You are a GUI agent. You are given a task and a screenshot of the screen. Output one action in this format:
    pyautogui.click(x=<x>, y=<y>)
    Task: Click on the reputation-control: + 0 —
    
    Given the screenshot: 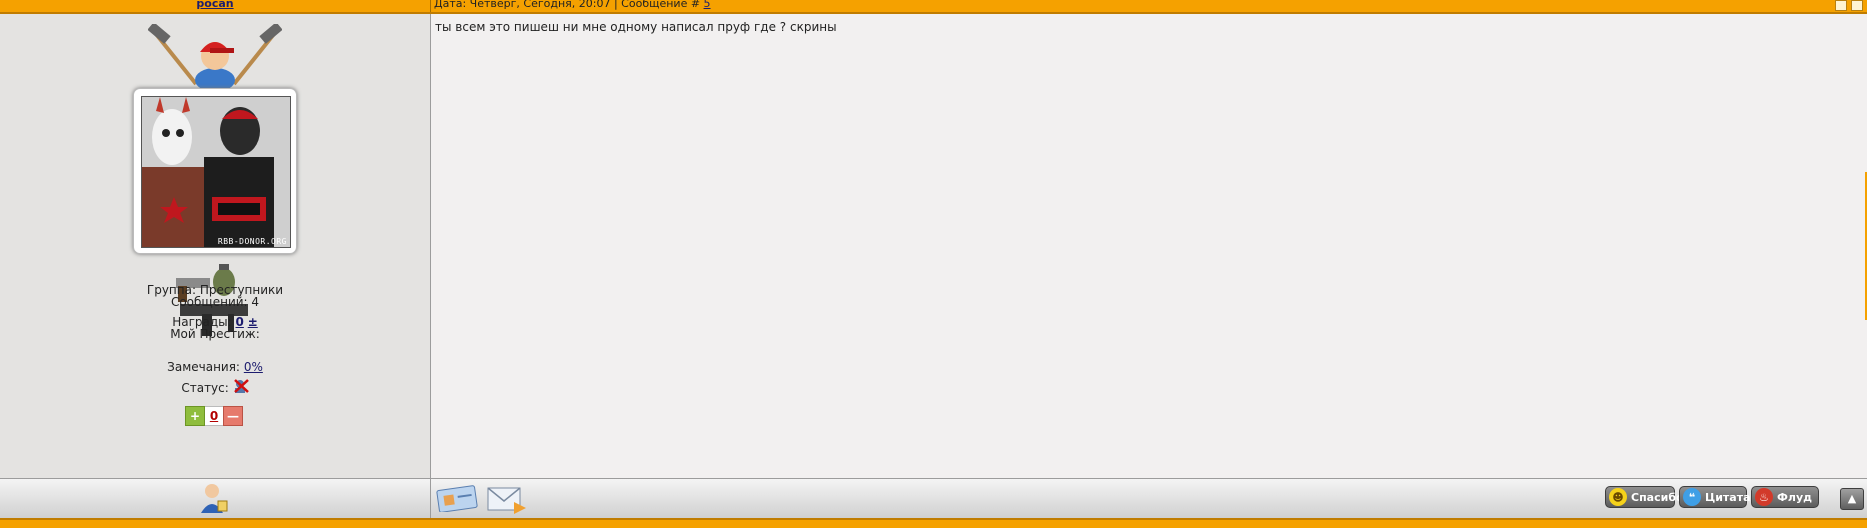 What is the action you would take?
    pyautogui.click(x=214, y=416)
    